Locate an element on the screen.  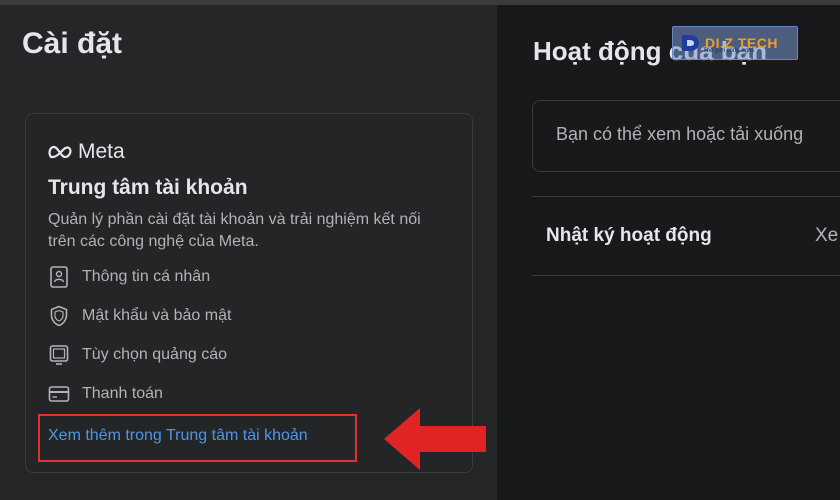
menu-item-ad-preferences: Tùy chọn quảng cáo is located at coordinates (137, 355).